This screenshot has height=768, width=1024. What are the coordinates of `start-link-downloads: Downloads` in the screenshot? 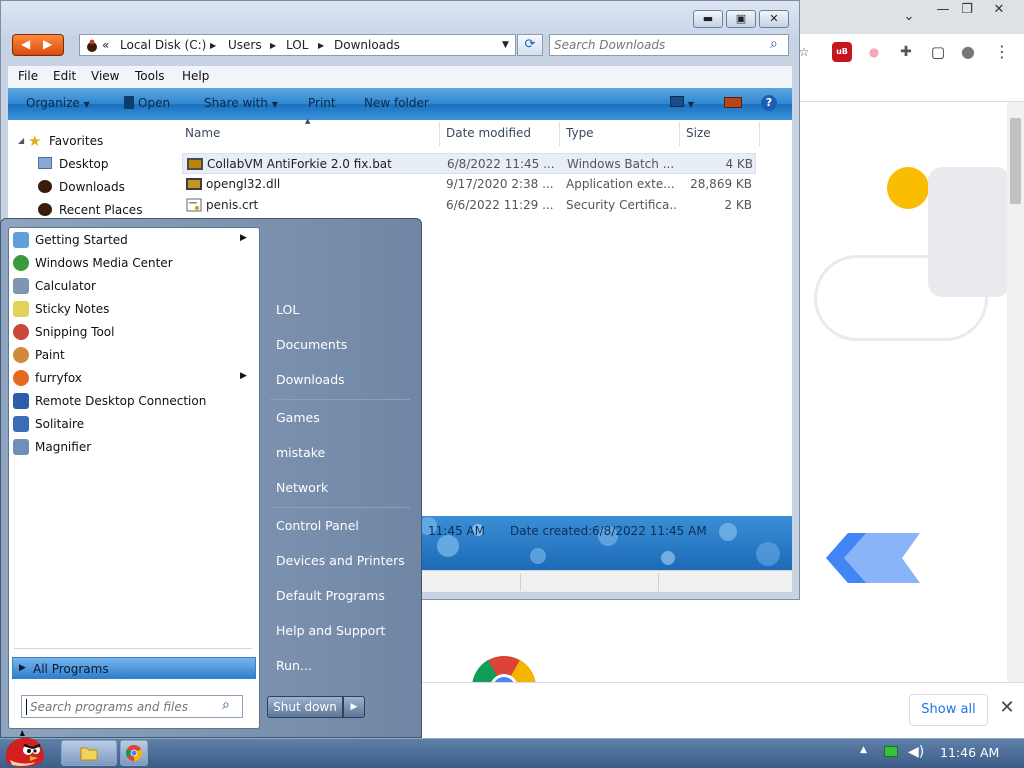 It's located at (310, 379).